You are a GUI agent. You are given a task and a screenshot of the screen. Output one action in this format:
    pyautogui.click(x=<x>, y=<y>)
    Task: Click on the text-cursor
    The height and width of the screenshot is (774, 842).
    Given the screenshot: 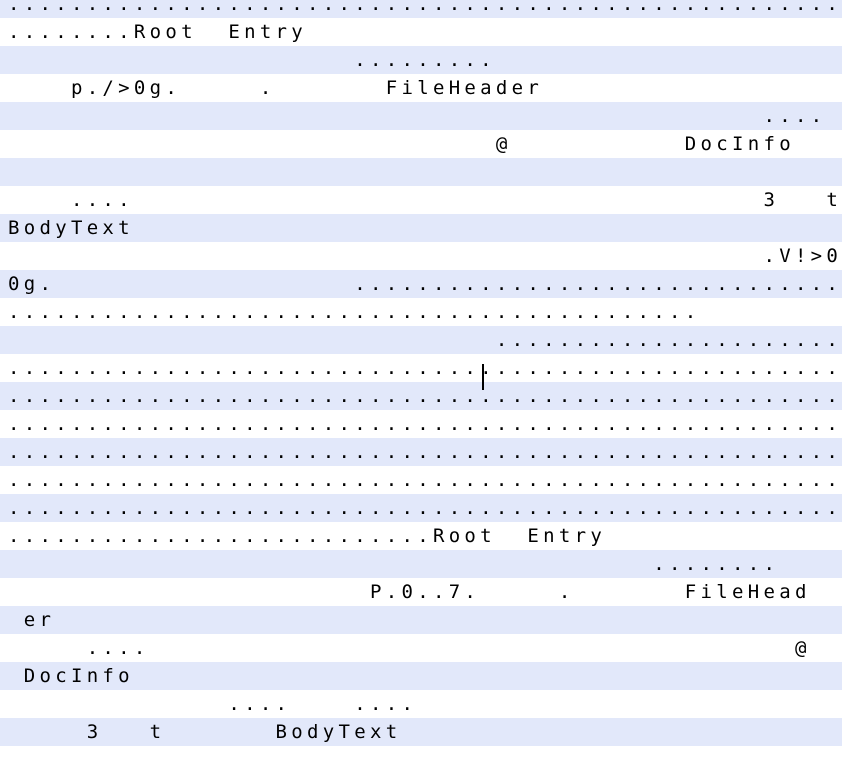 What is the action you would take?
    pyautogui.click(x=483, y=377)
    